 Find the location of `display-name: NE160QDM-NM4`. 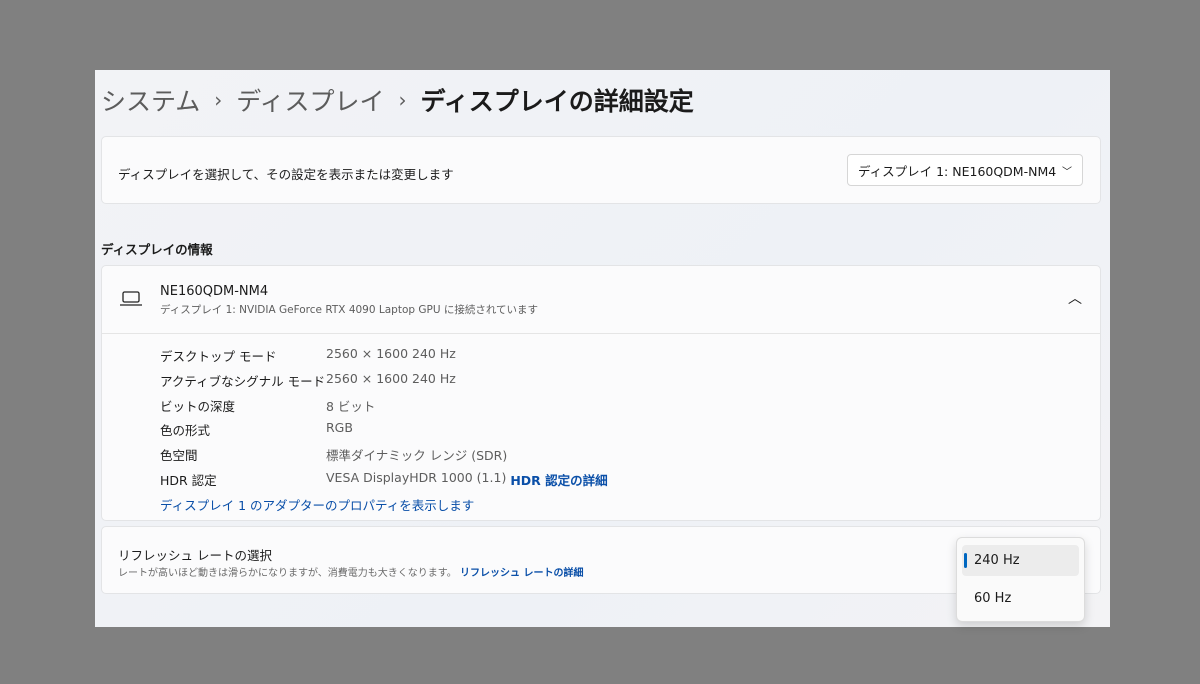

display-name: NE160QDM-NM4 is located at coordinates (214, 291).